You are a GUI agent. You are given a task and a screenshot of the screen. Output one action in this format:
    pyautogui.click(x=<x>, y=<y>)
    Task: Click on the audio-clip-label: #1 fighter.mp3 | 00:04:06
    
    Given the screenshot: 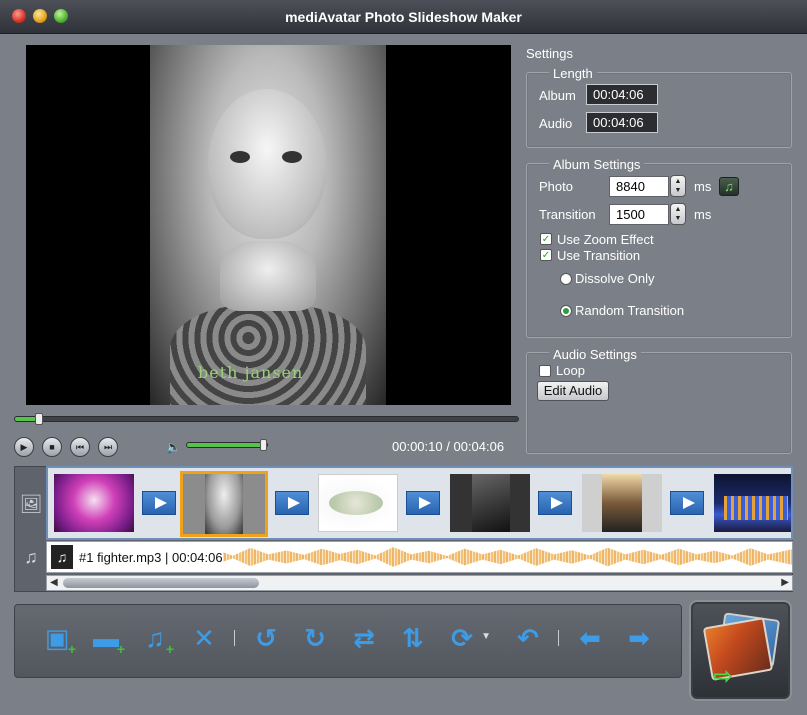 What is the action you would take?
    pyautogui.click(x=151, y=557)
    